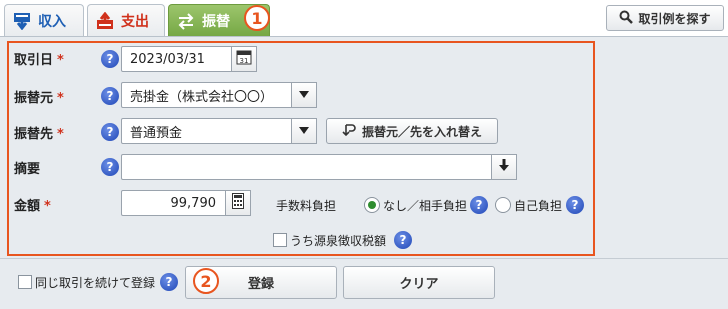 The height and width of the screenshot is (309, 728). I want to click on withholding-checkbox, so click(280, 240).